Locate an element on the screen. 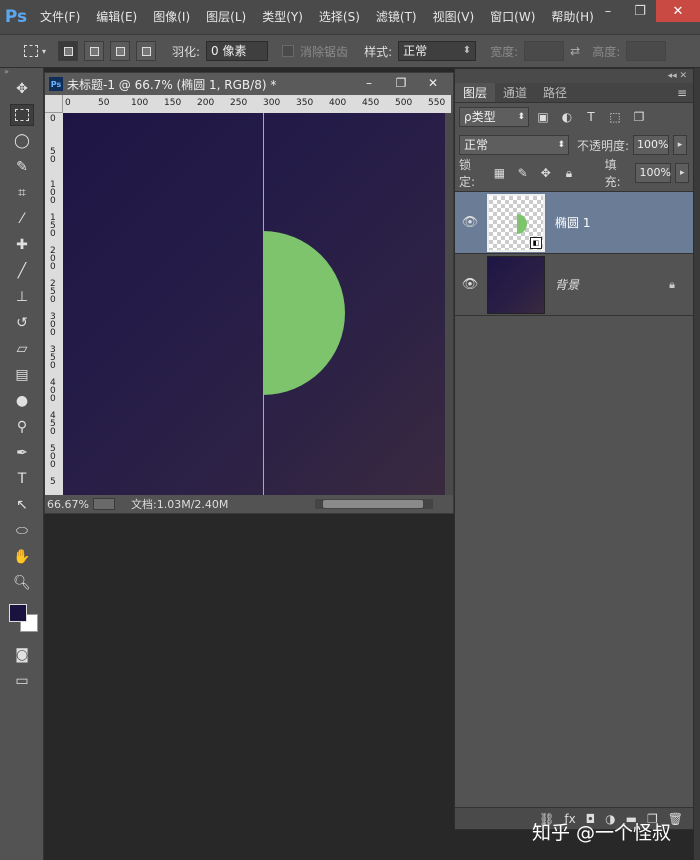  feather-input: 0 像素 is located at coordinates (237, 51).